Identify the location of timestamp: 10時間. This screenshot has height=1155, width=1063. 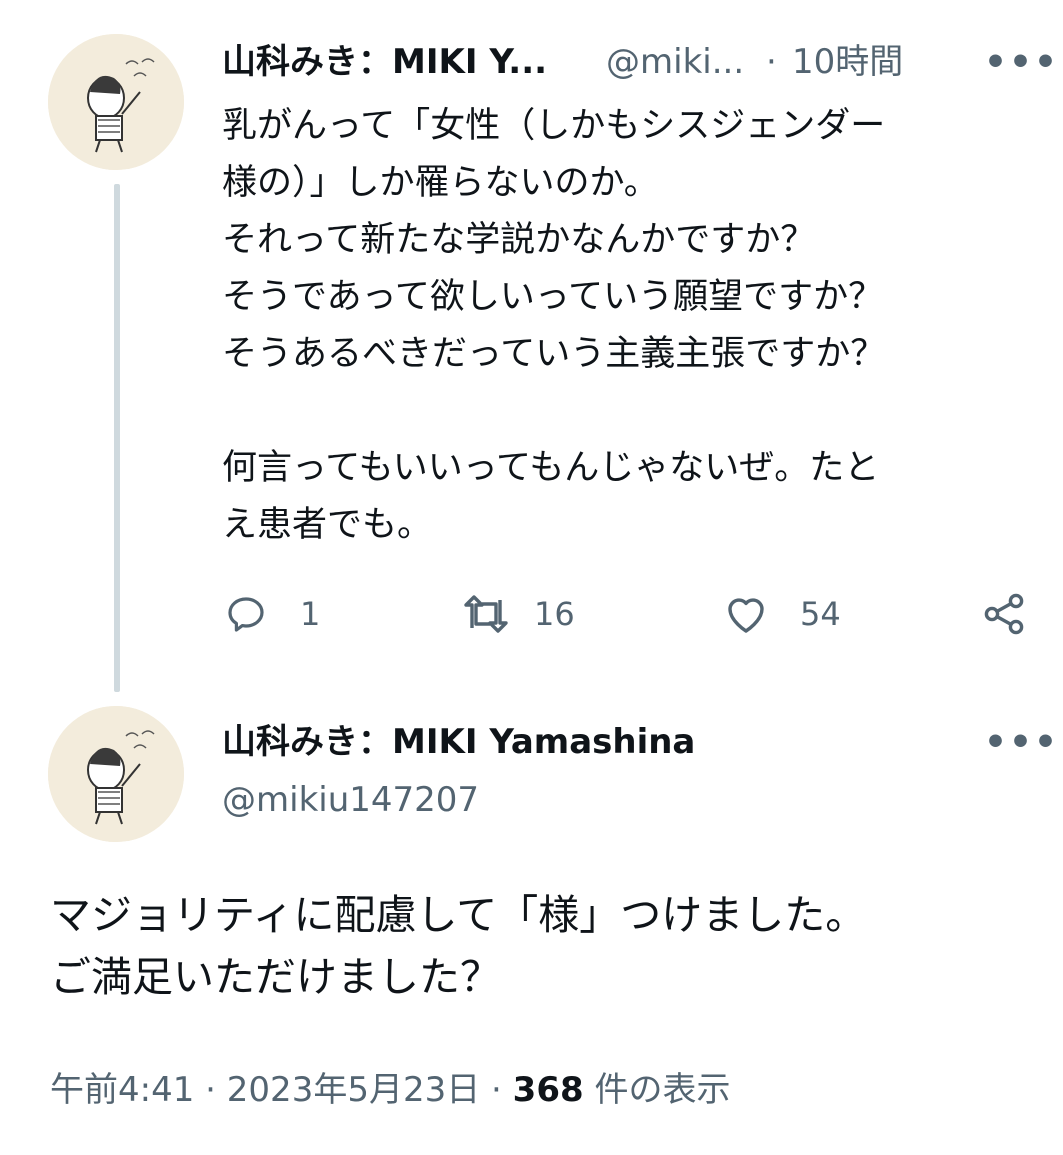
(847, 62).